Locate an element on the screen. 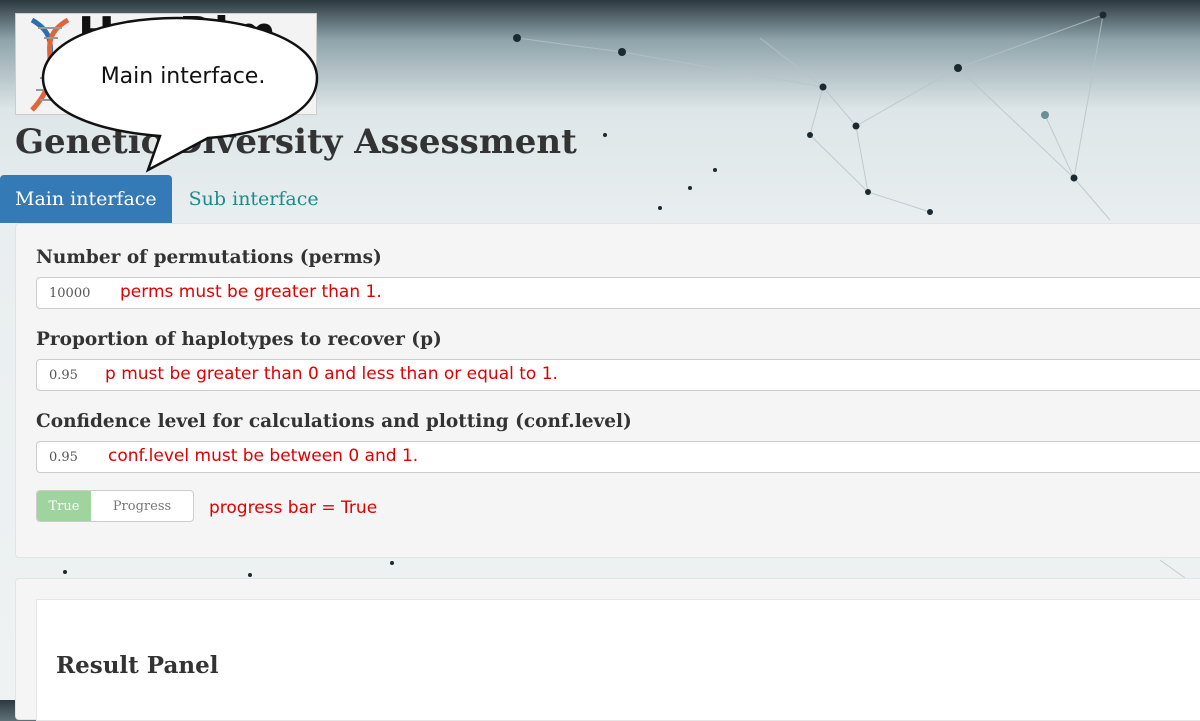 The width and height of the screenshot is (1200, 721). perms-label: Number of permutations (perms) is located at coordinates (209, 257).